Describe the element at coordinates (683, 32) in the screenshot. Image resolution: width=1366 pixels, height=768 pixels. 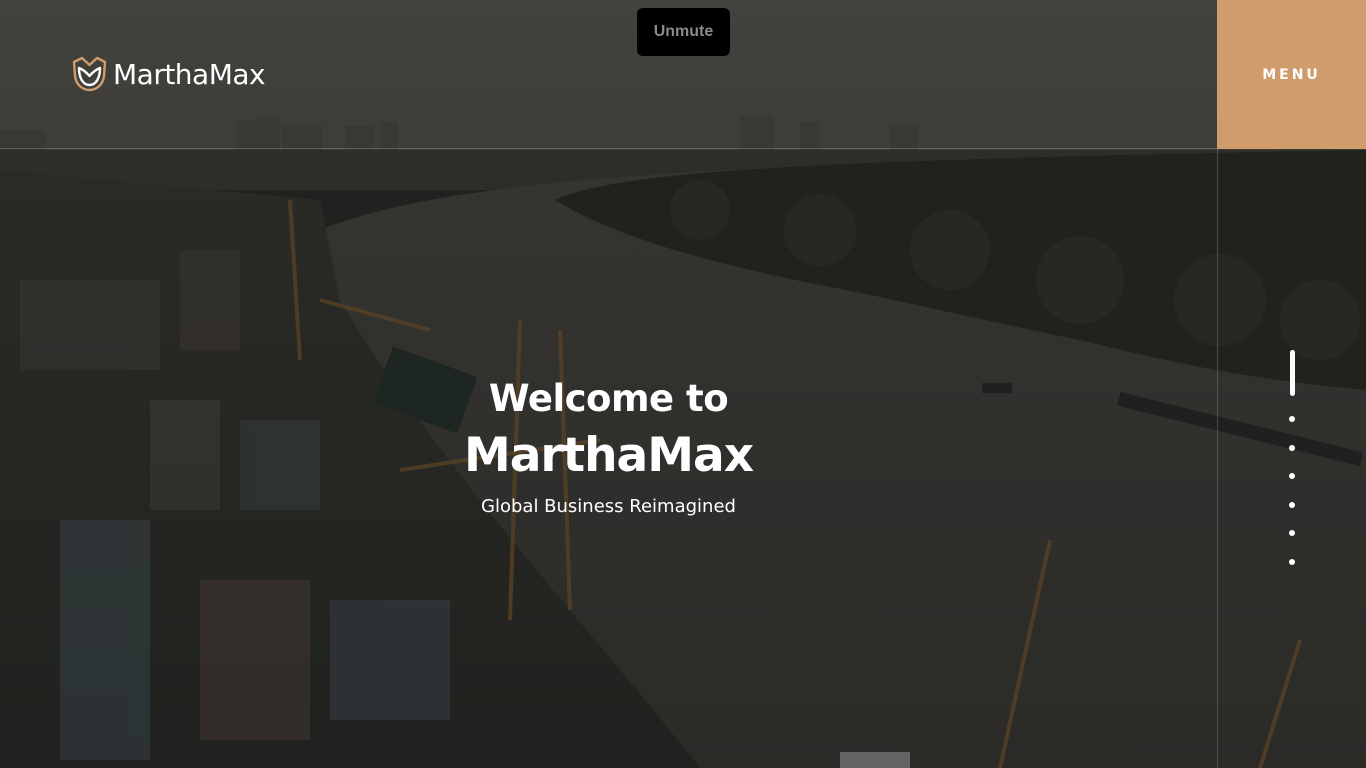
I see `unmute-button: Unmute` at that location.